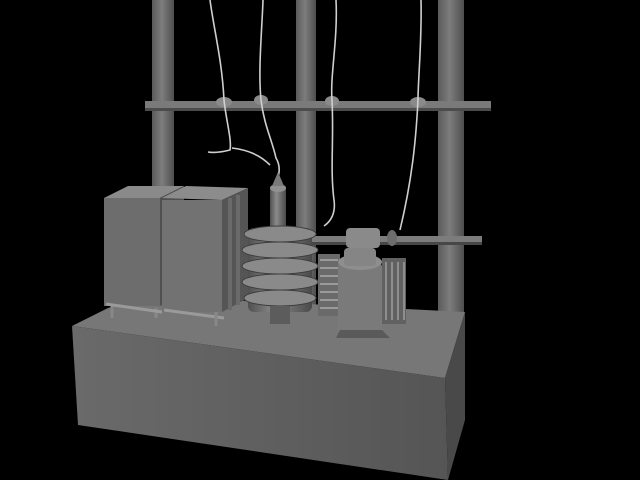 The height and width of the screenshot is (480, 640). I want to click on radiator-right, so click(394, 291).